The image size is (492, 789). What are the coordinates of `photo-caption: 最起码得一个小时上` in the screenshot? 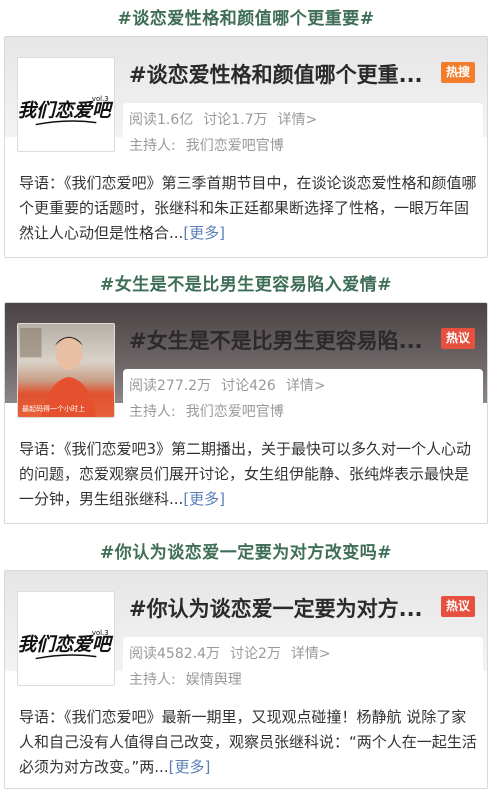 It's located at (53, 409).